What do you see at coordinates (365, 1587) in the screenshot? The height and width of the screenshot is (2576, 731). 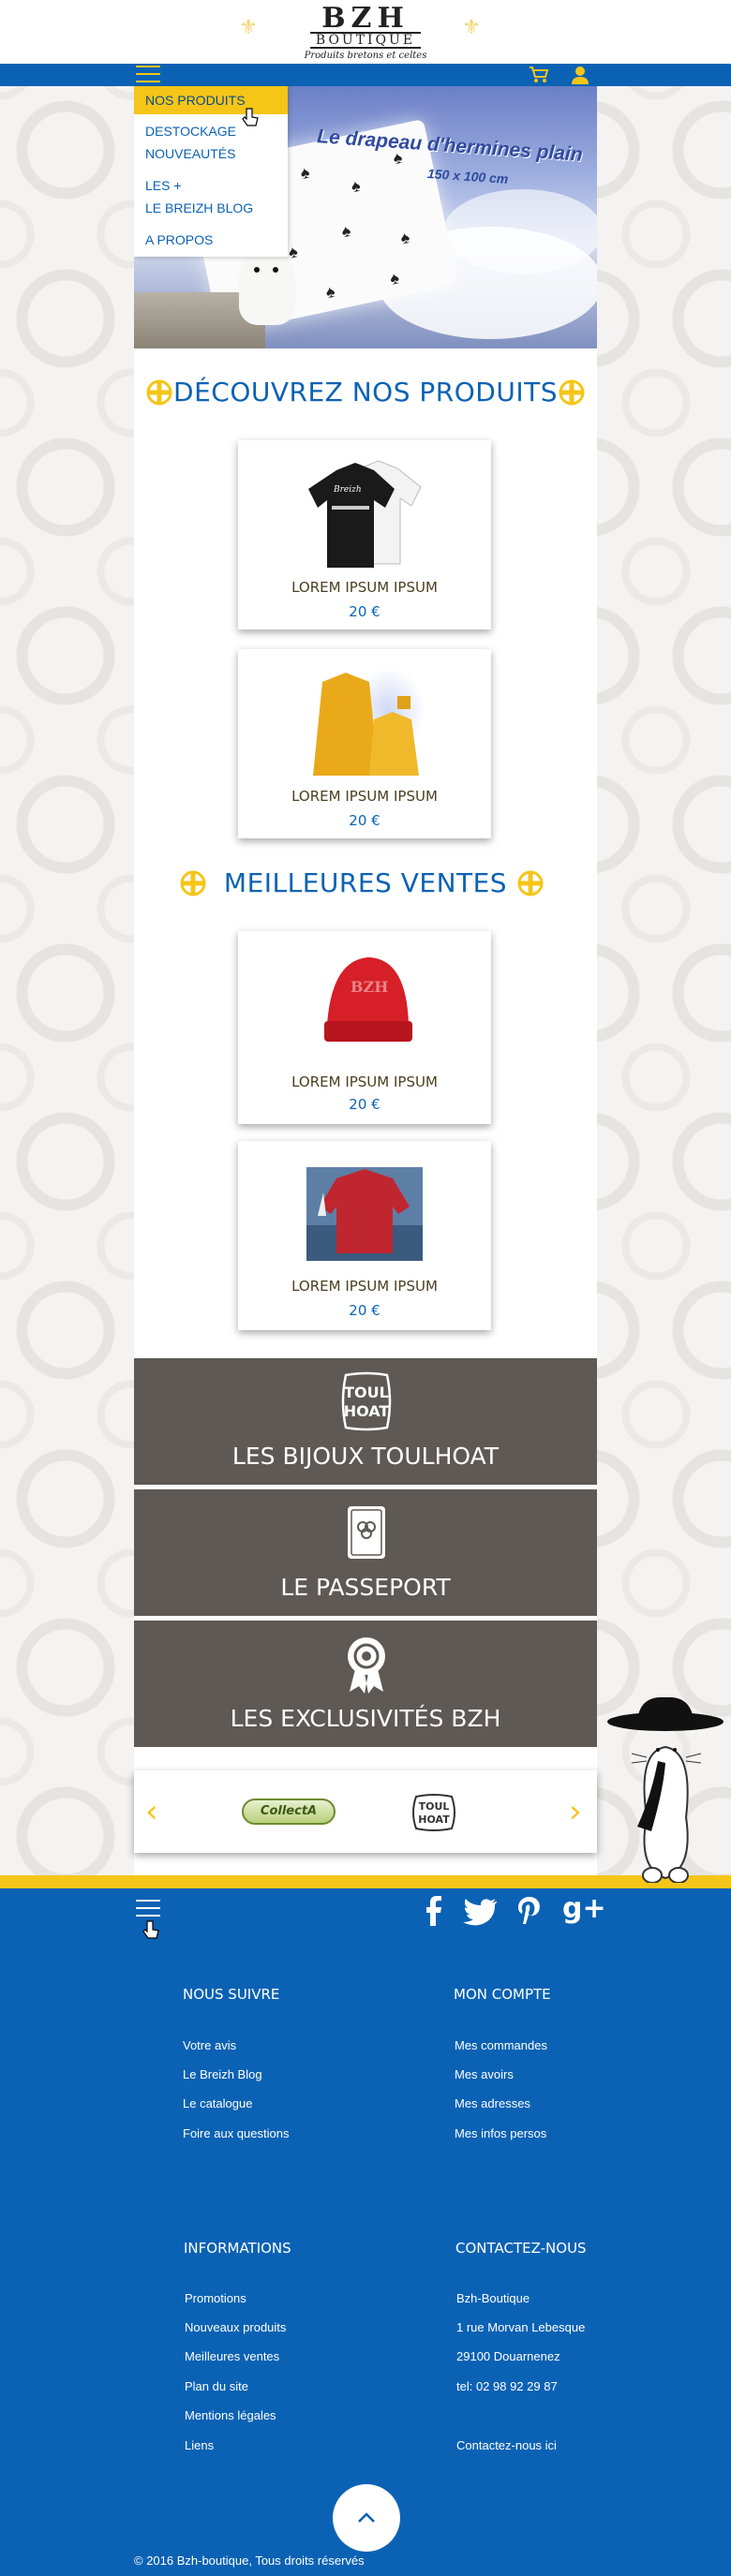 I see `block-label: LE PASSEPORT` at bounding box center [365, 1587].